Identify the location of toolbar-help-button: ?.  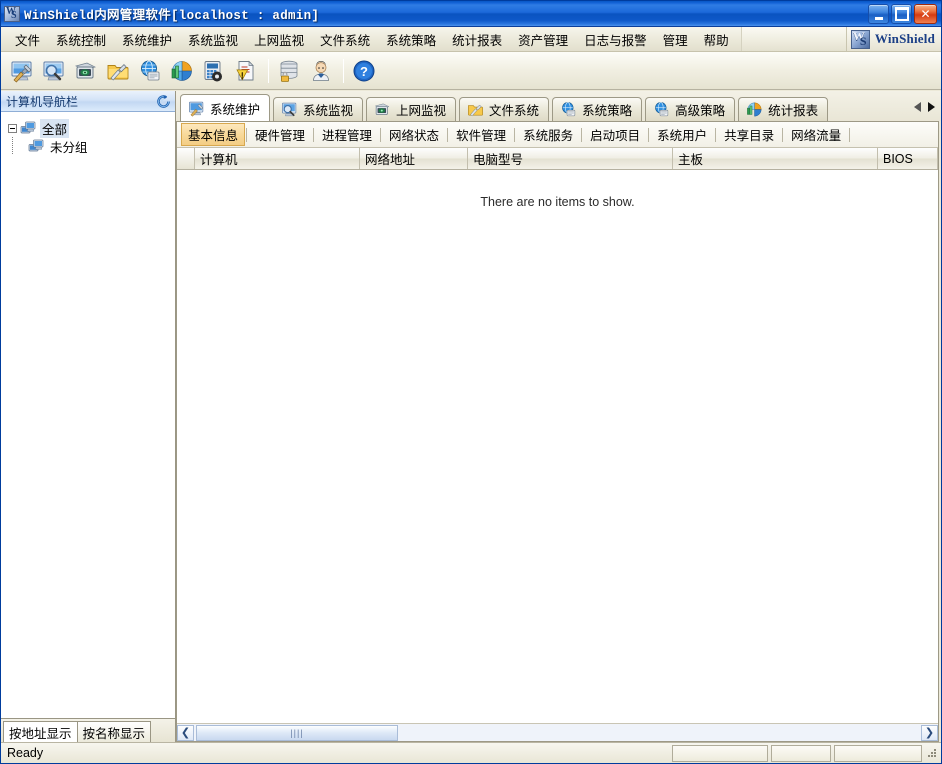
(364, 71).